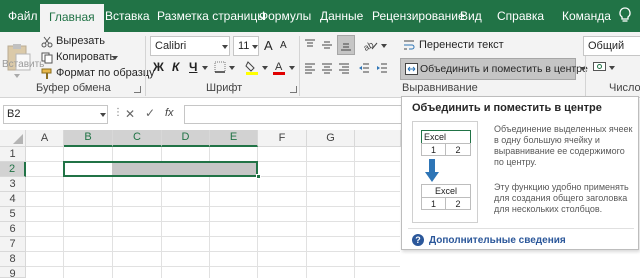  What do you see at coordinates (13, 259) in the screenshot?
I see `row-header-8: 8` at bounding box center [13, 259].